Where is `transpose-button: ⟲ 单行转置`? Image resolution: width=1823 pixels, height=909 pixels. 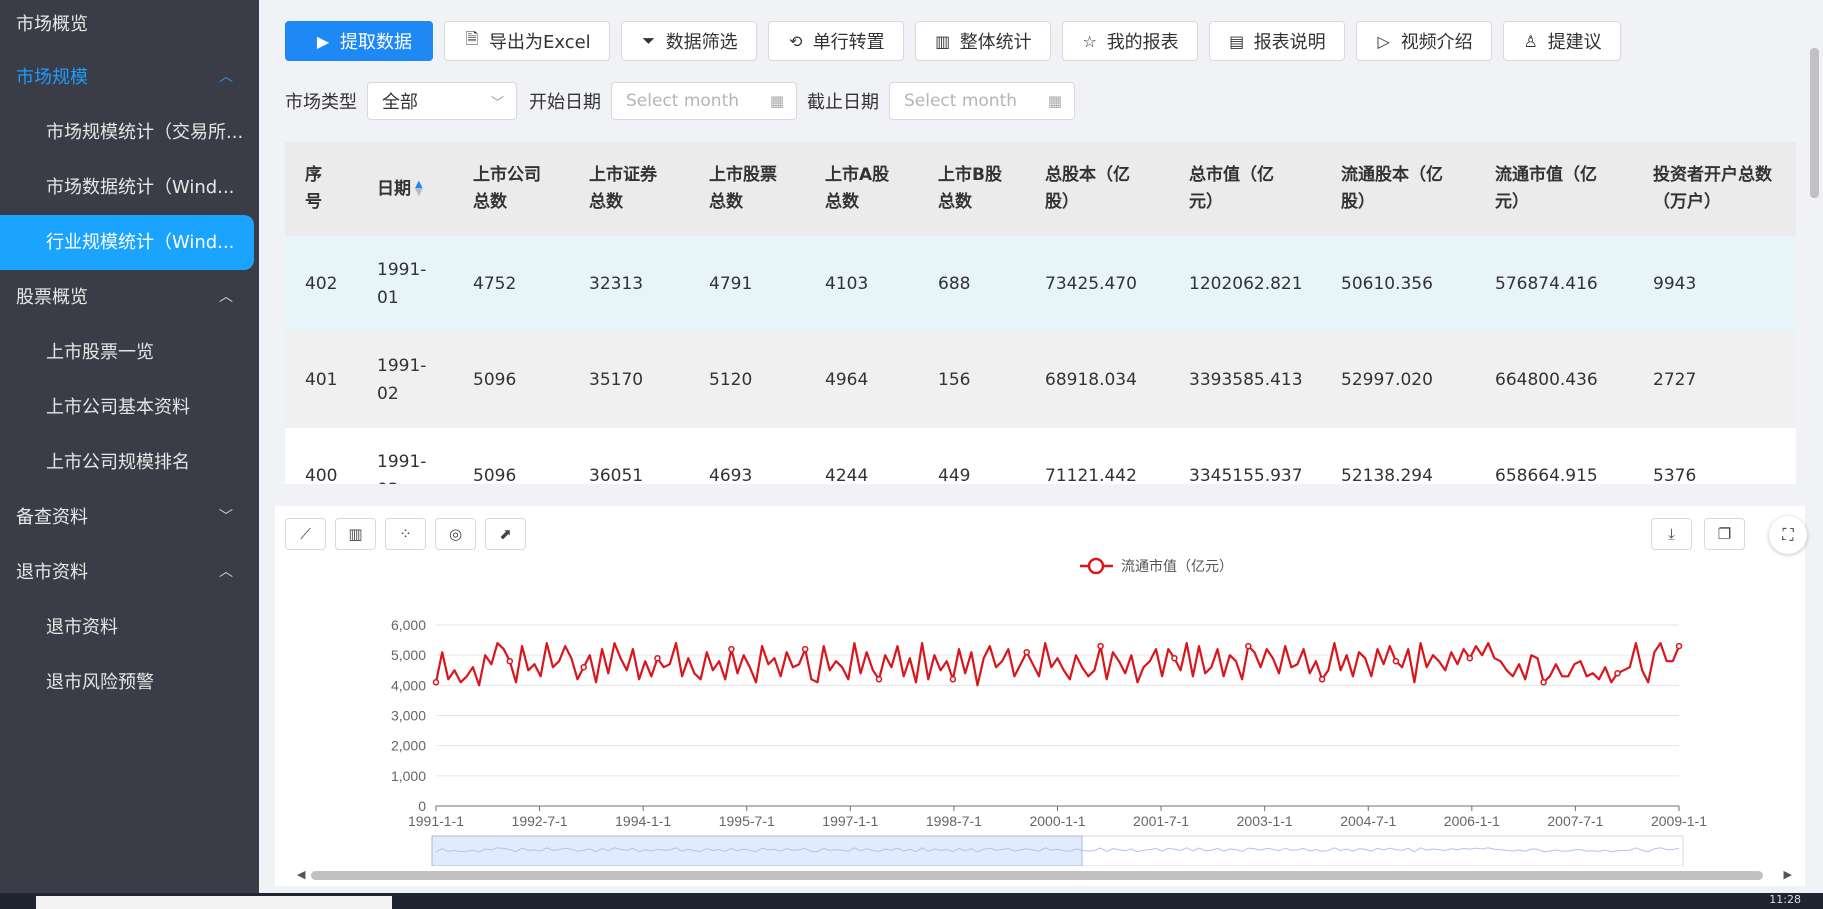 transpose-button: ⟲ 单行转置 is located at coordinates (835, 41).